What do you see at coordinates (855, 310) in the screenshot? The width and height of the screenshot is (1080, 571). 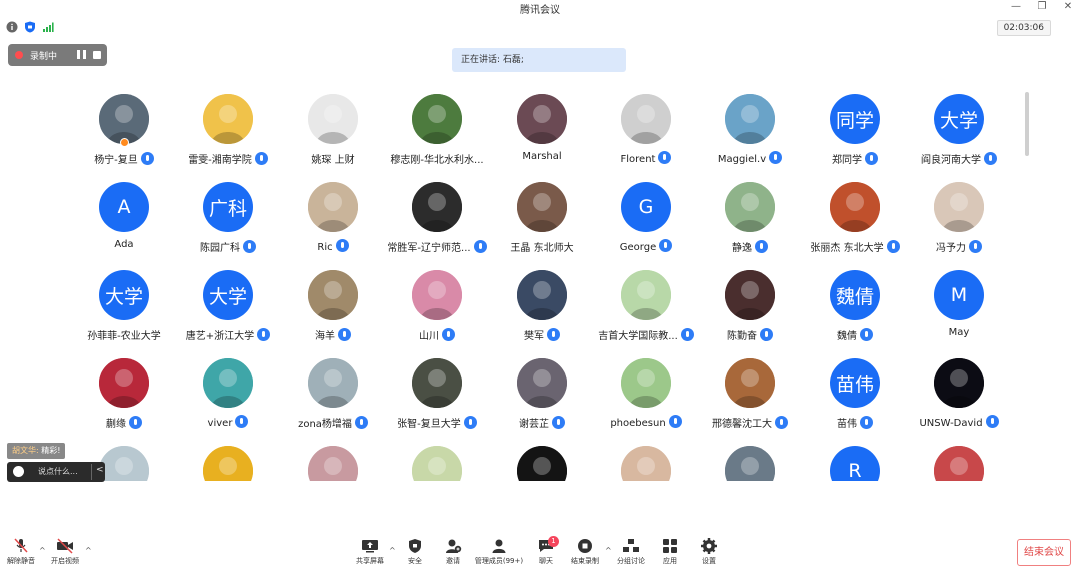 I see `participant-tile: 魏倩 魏倩` at bounding box center [855, 310].